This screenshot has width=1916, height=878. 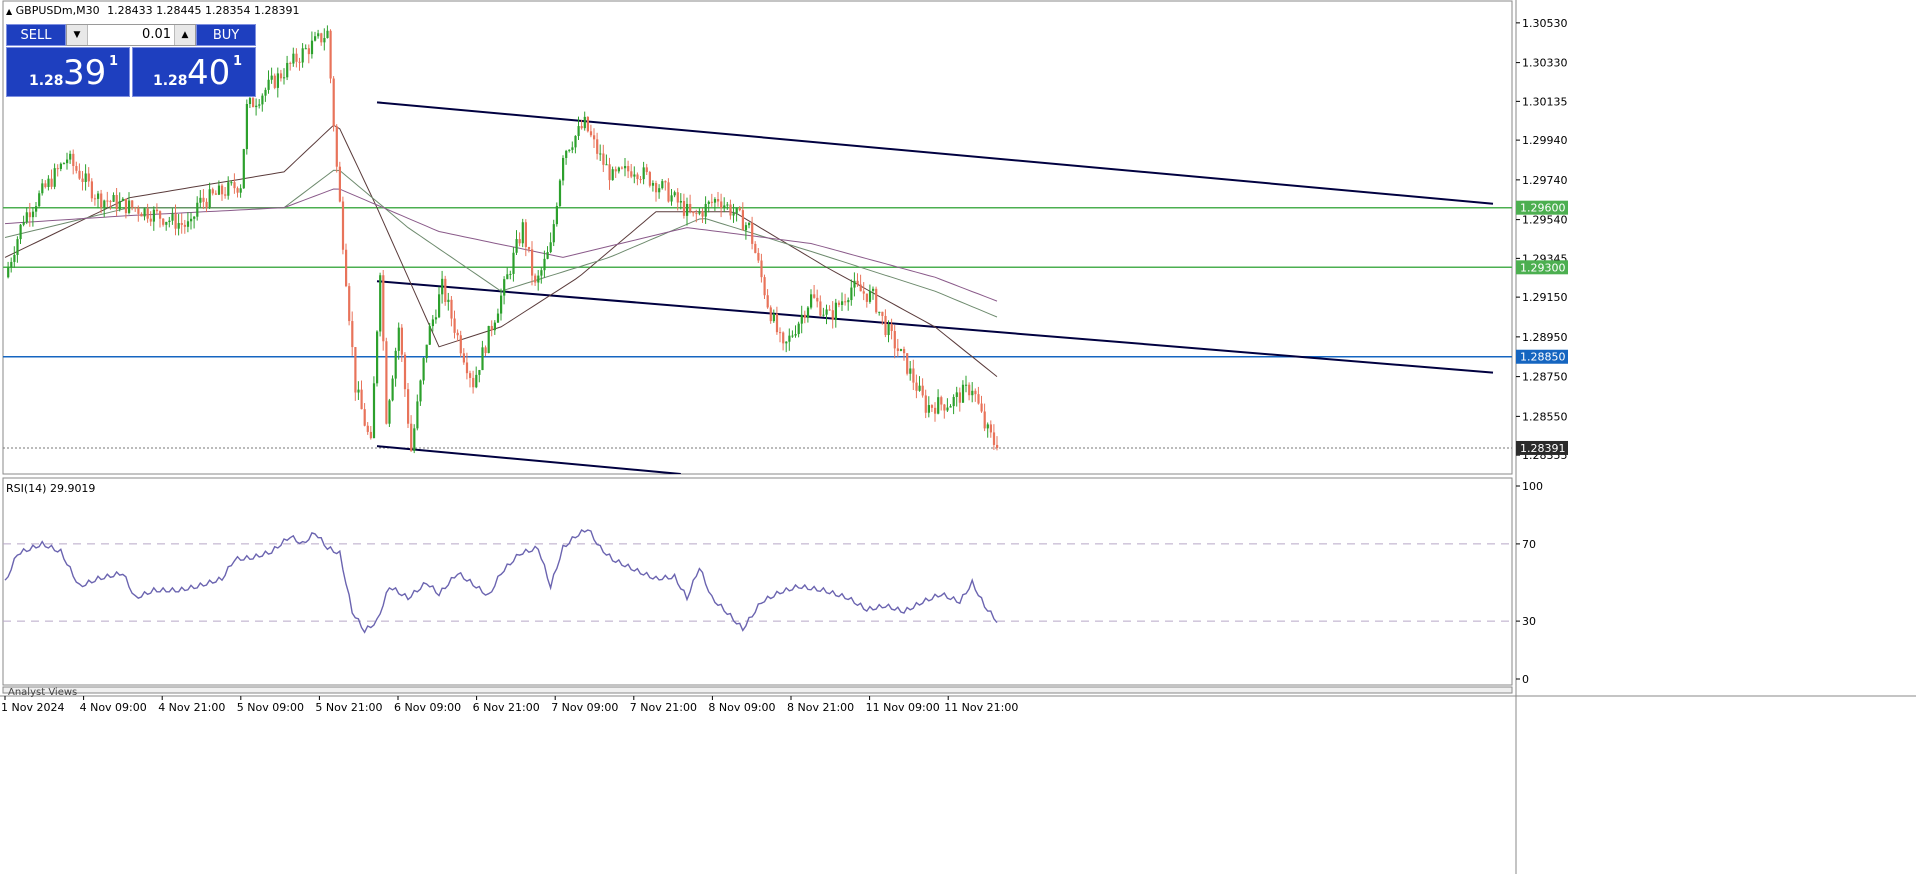 I want to click on price-axis-tick-label: 1.29540, so click(x=1545, y=220).